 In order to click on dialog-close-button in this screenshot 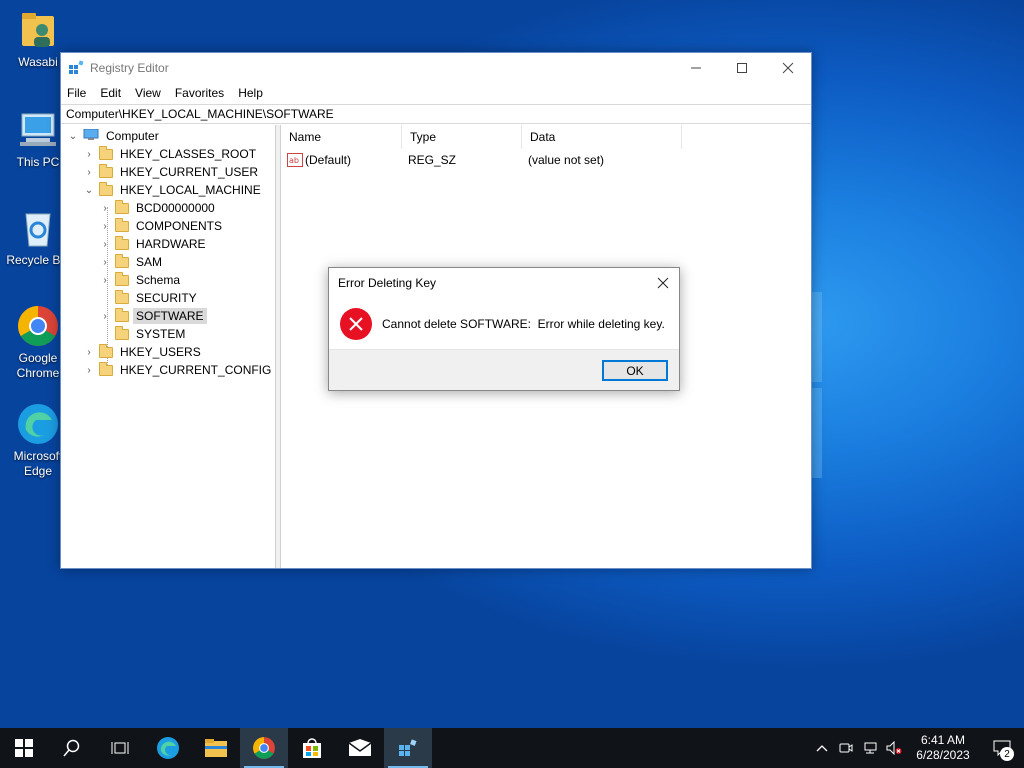, I will do `click(663, 283)`.